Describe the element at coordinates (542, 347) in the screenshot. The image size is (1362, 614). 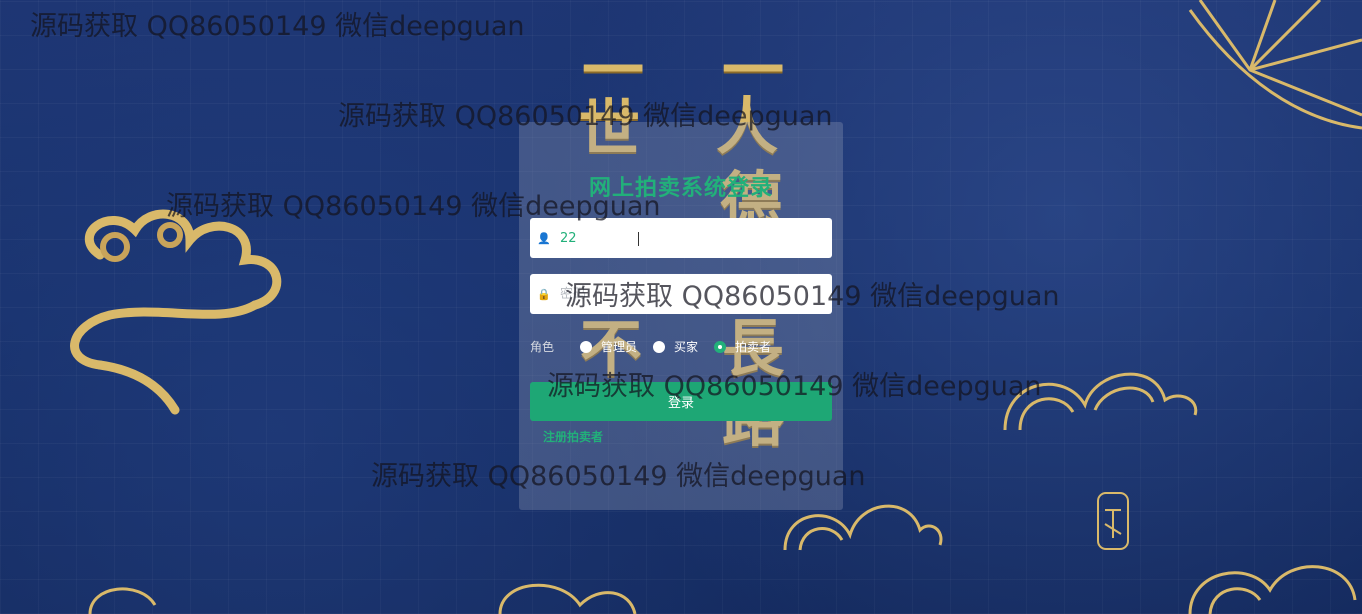
I see `role-label: 角色` at that location.